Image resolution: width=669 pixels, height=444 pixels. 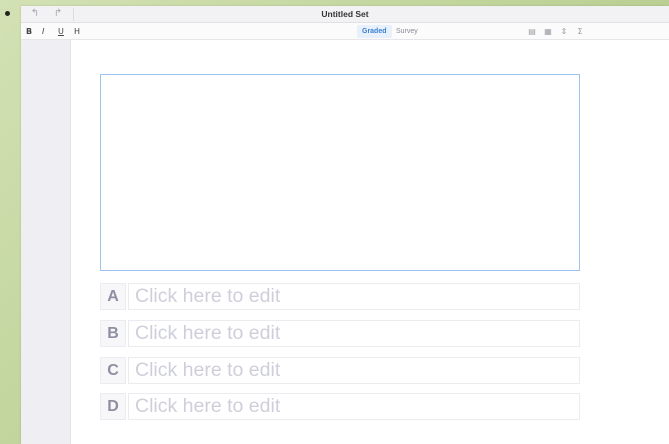 What do you see at coordinates (43, 31) in the screenshot?
I see `italic-icon: I` at bounding box center [43, 31].